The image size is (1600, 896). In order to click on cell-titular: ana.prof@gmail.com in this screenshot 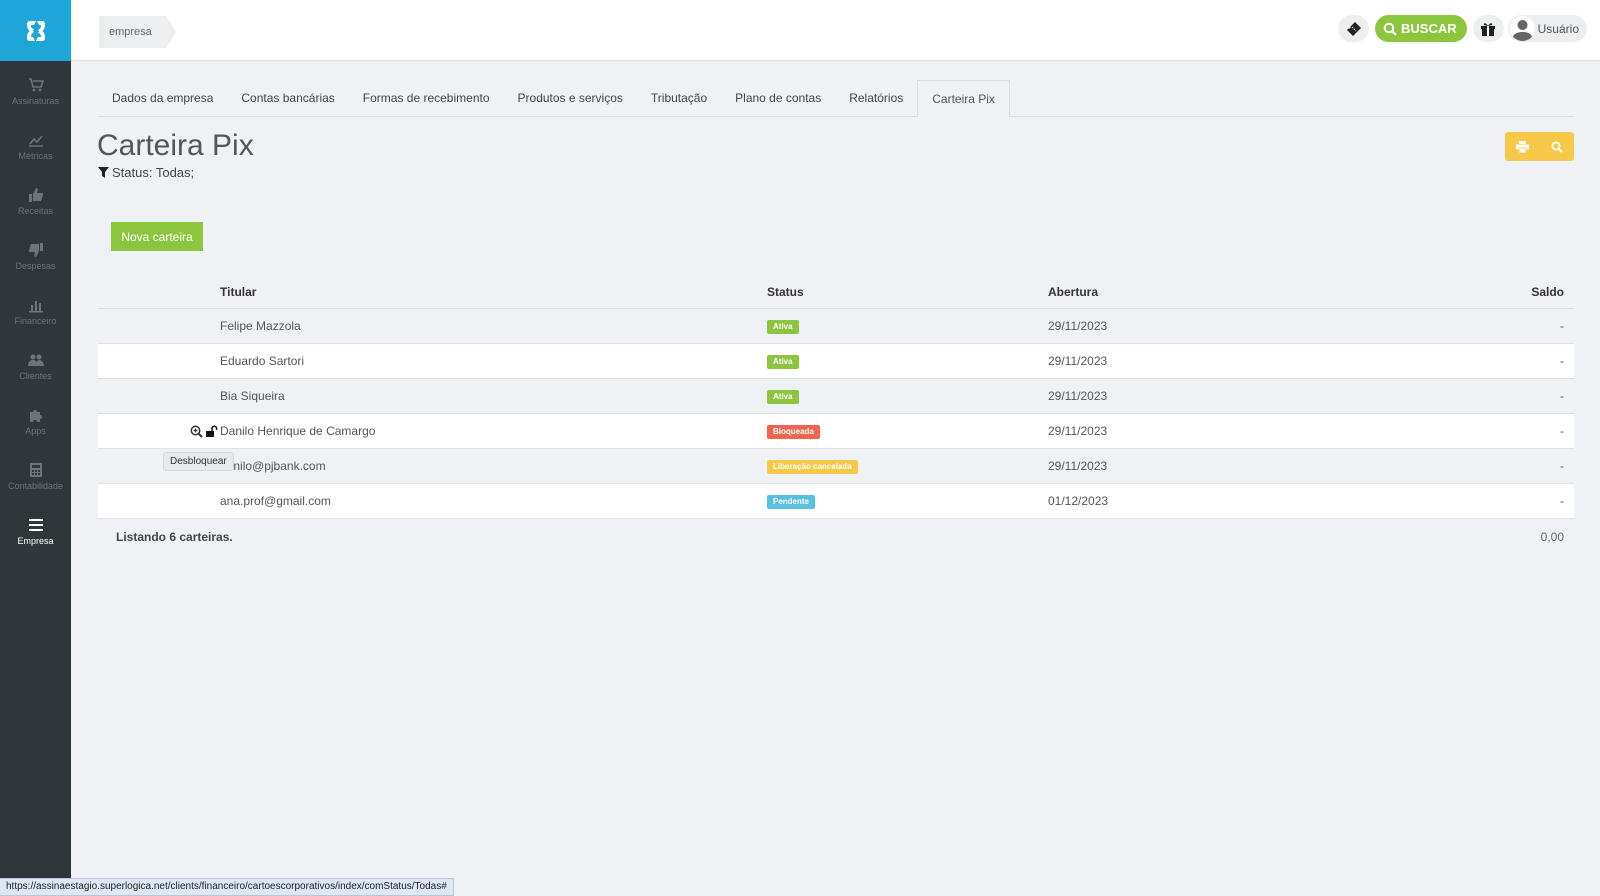, I will do `click(275, 501)`.